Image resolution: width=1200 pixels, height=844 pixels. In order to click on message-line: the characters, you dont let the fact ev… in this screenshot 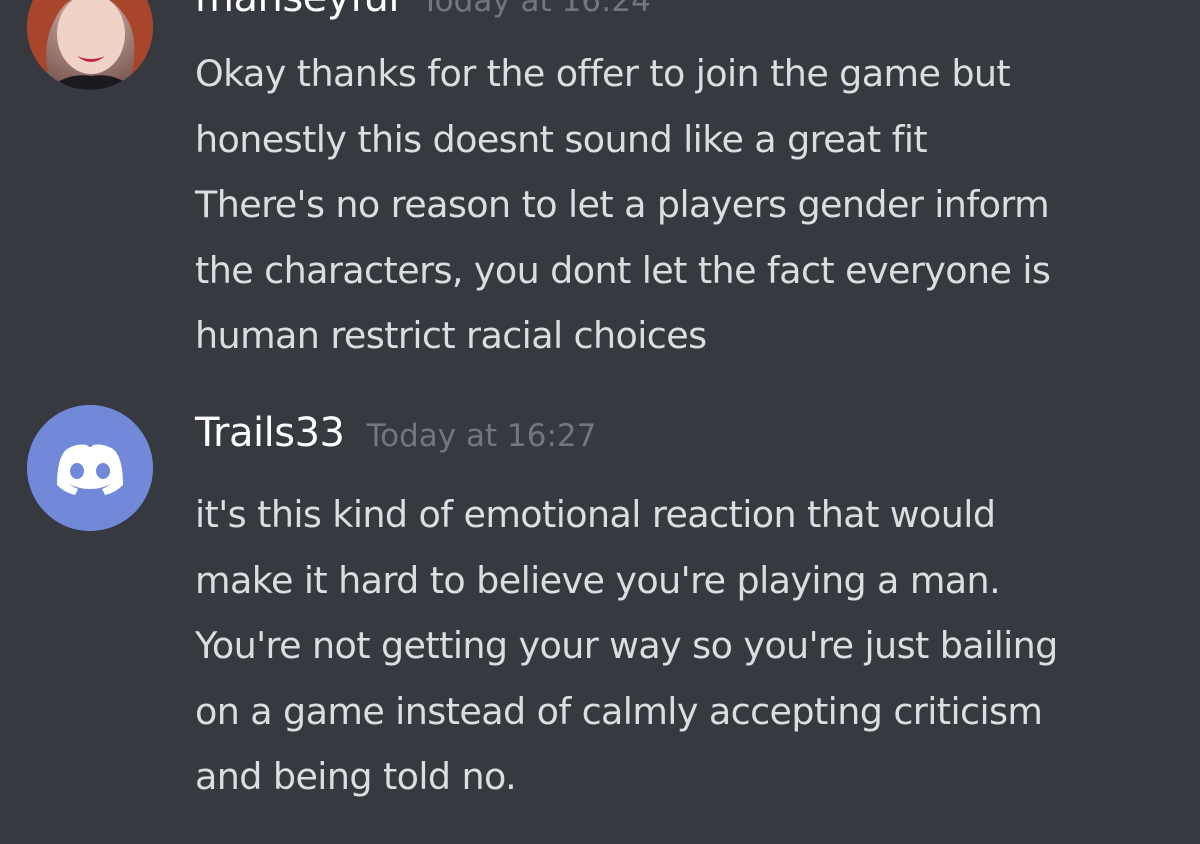, I will do `click(623, 270)`.